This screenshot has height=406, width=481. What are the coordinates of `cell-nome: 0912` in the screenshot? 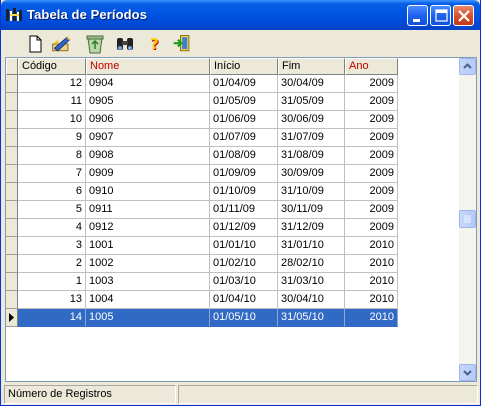 It's located at (148, 228).